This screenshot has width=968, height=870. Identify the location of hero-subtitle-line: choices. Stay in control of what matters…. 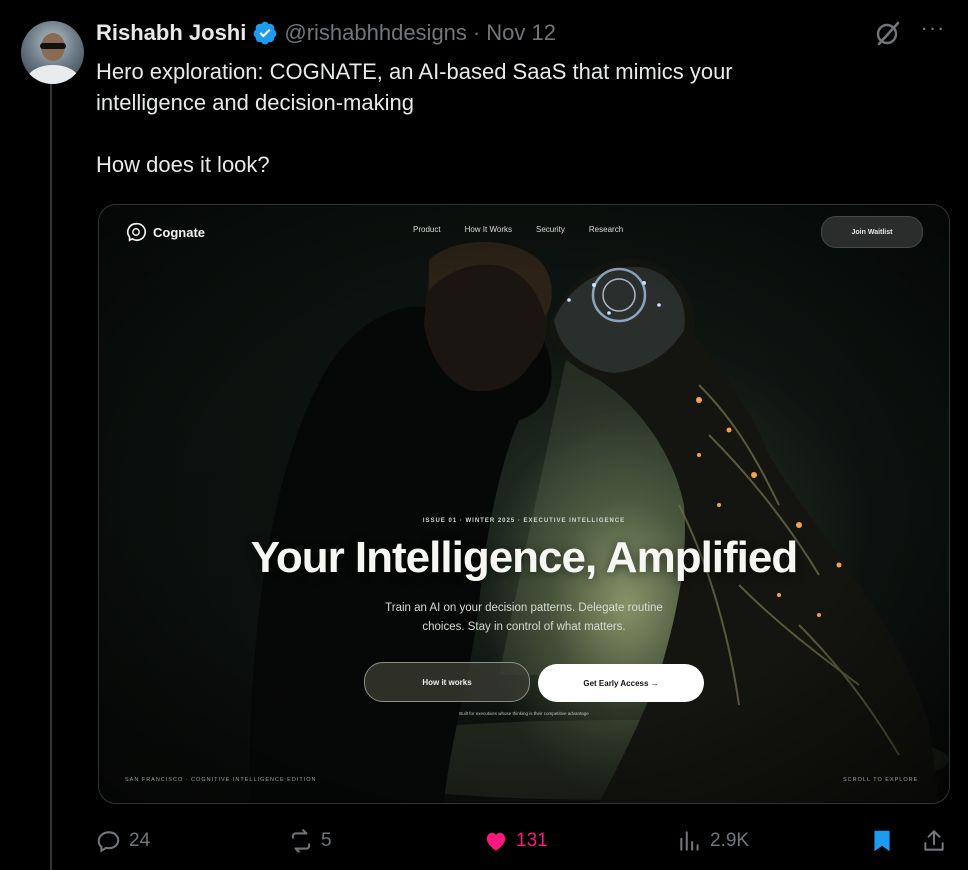
(524, 627).